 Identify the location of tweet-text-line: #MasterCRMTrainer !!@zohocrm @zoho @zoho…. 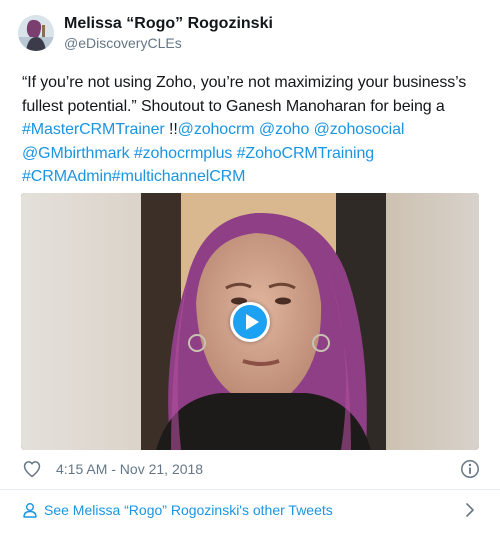
(253, 130).